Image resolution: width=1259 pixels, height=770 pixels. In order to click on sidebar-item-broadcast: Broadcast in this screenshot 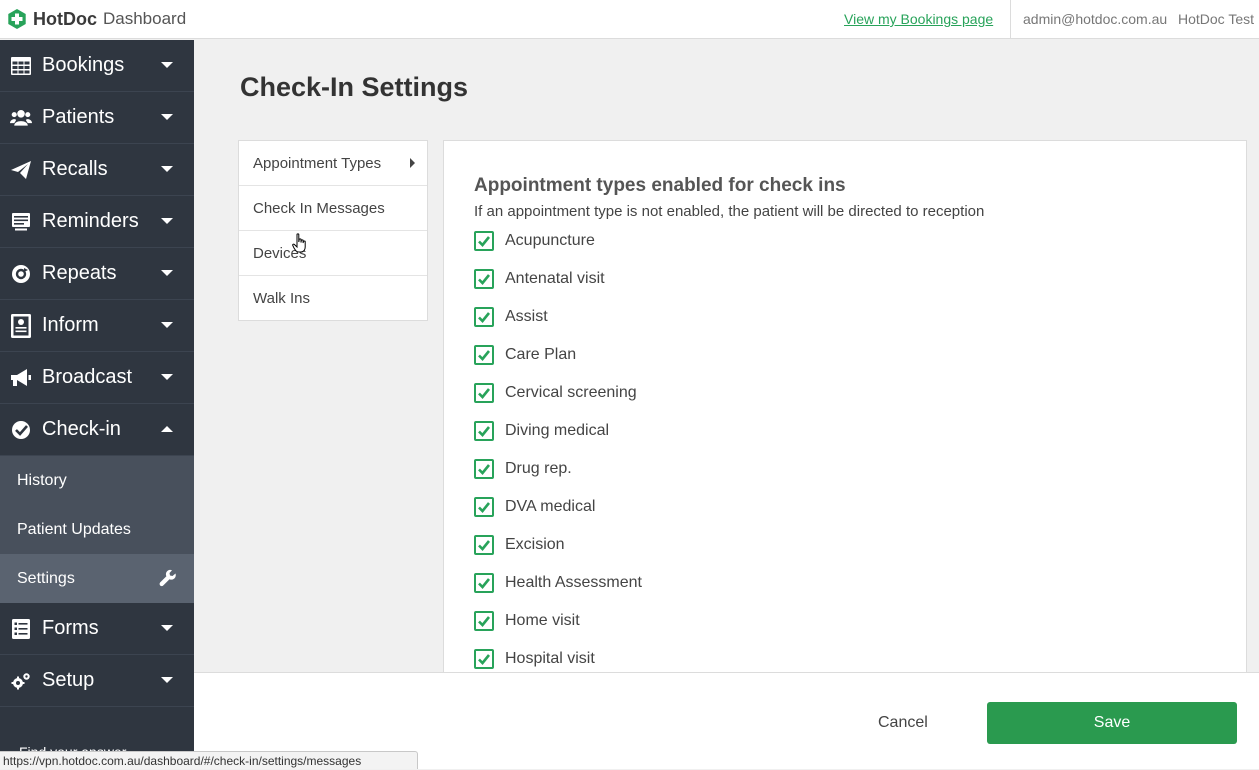, I will do `click(97, 378)`.